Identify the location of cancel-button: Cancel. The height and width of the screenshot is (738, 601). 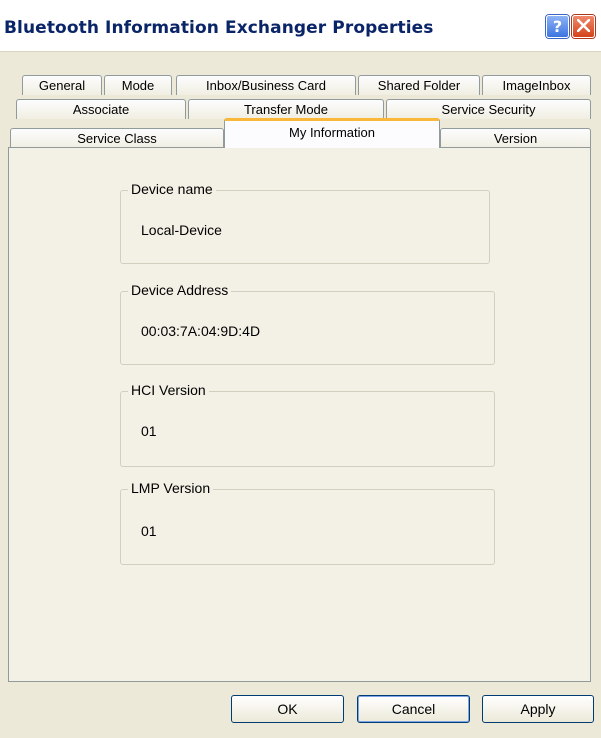
(413, 709).